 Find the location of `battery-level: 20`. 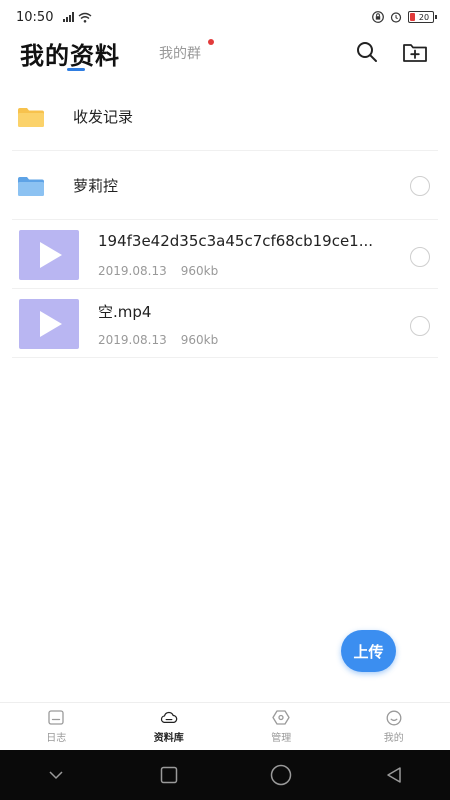

battery-level: 20 is located at coordinates (424, 17).